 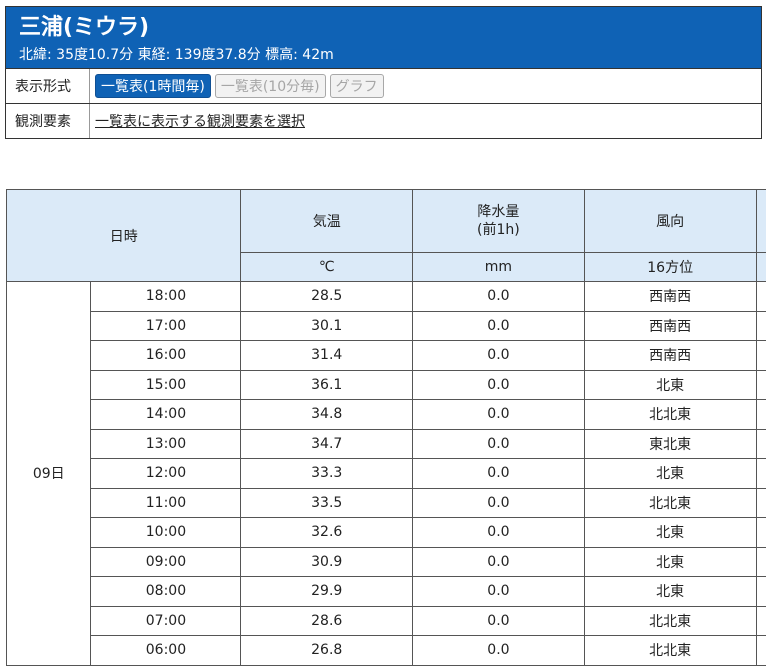 I want to click on time-cell: 15:00, so click(x=166, y=385).